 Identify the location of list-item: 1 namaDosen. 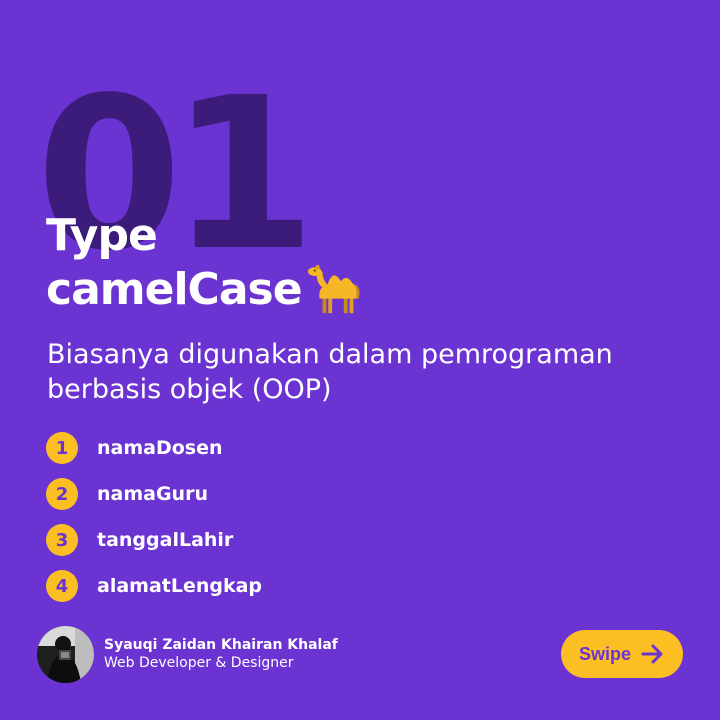
(154, 448).